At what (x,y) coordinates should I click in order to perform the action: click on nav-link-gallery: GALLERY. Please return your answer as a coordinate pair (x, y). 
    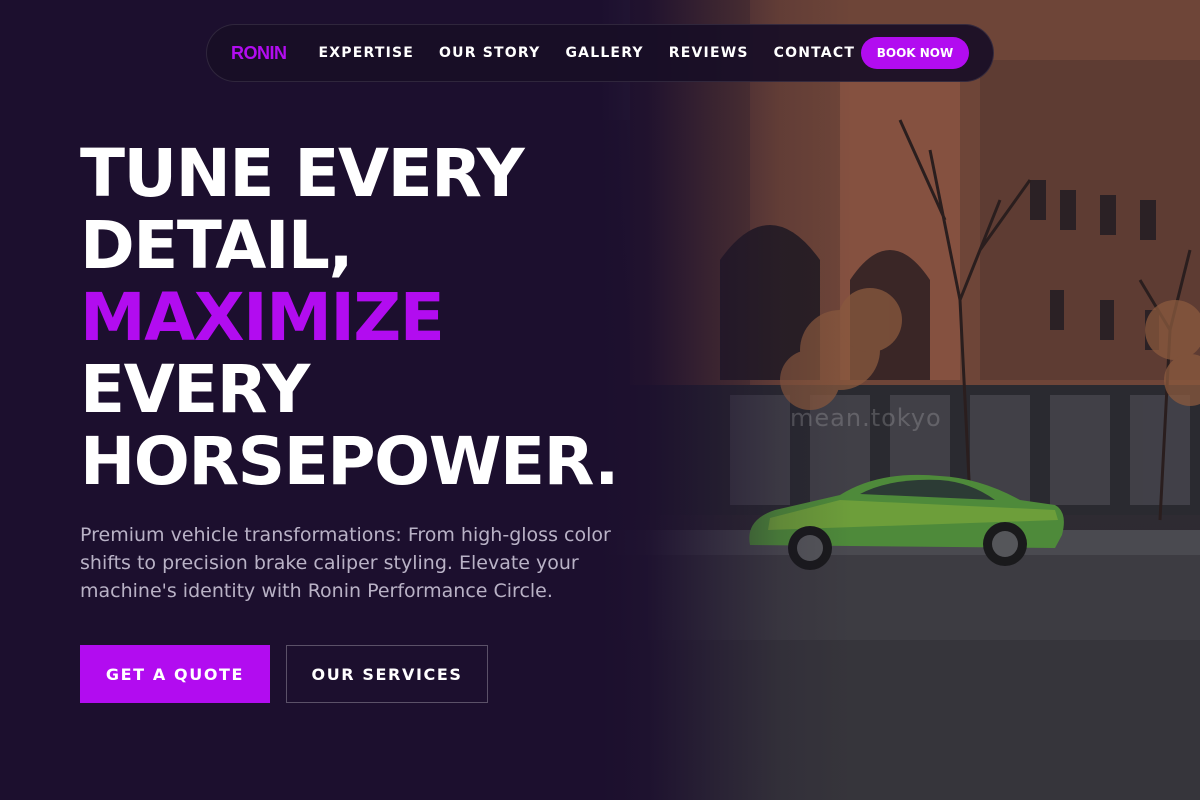
    Looking at the image, I should click on (604, 53).